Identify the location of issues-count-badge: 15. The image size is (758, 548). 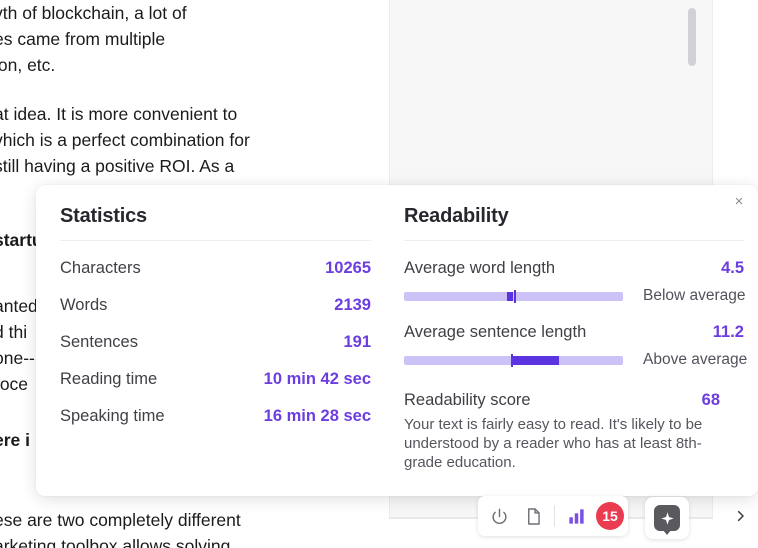
(610, 516).